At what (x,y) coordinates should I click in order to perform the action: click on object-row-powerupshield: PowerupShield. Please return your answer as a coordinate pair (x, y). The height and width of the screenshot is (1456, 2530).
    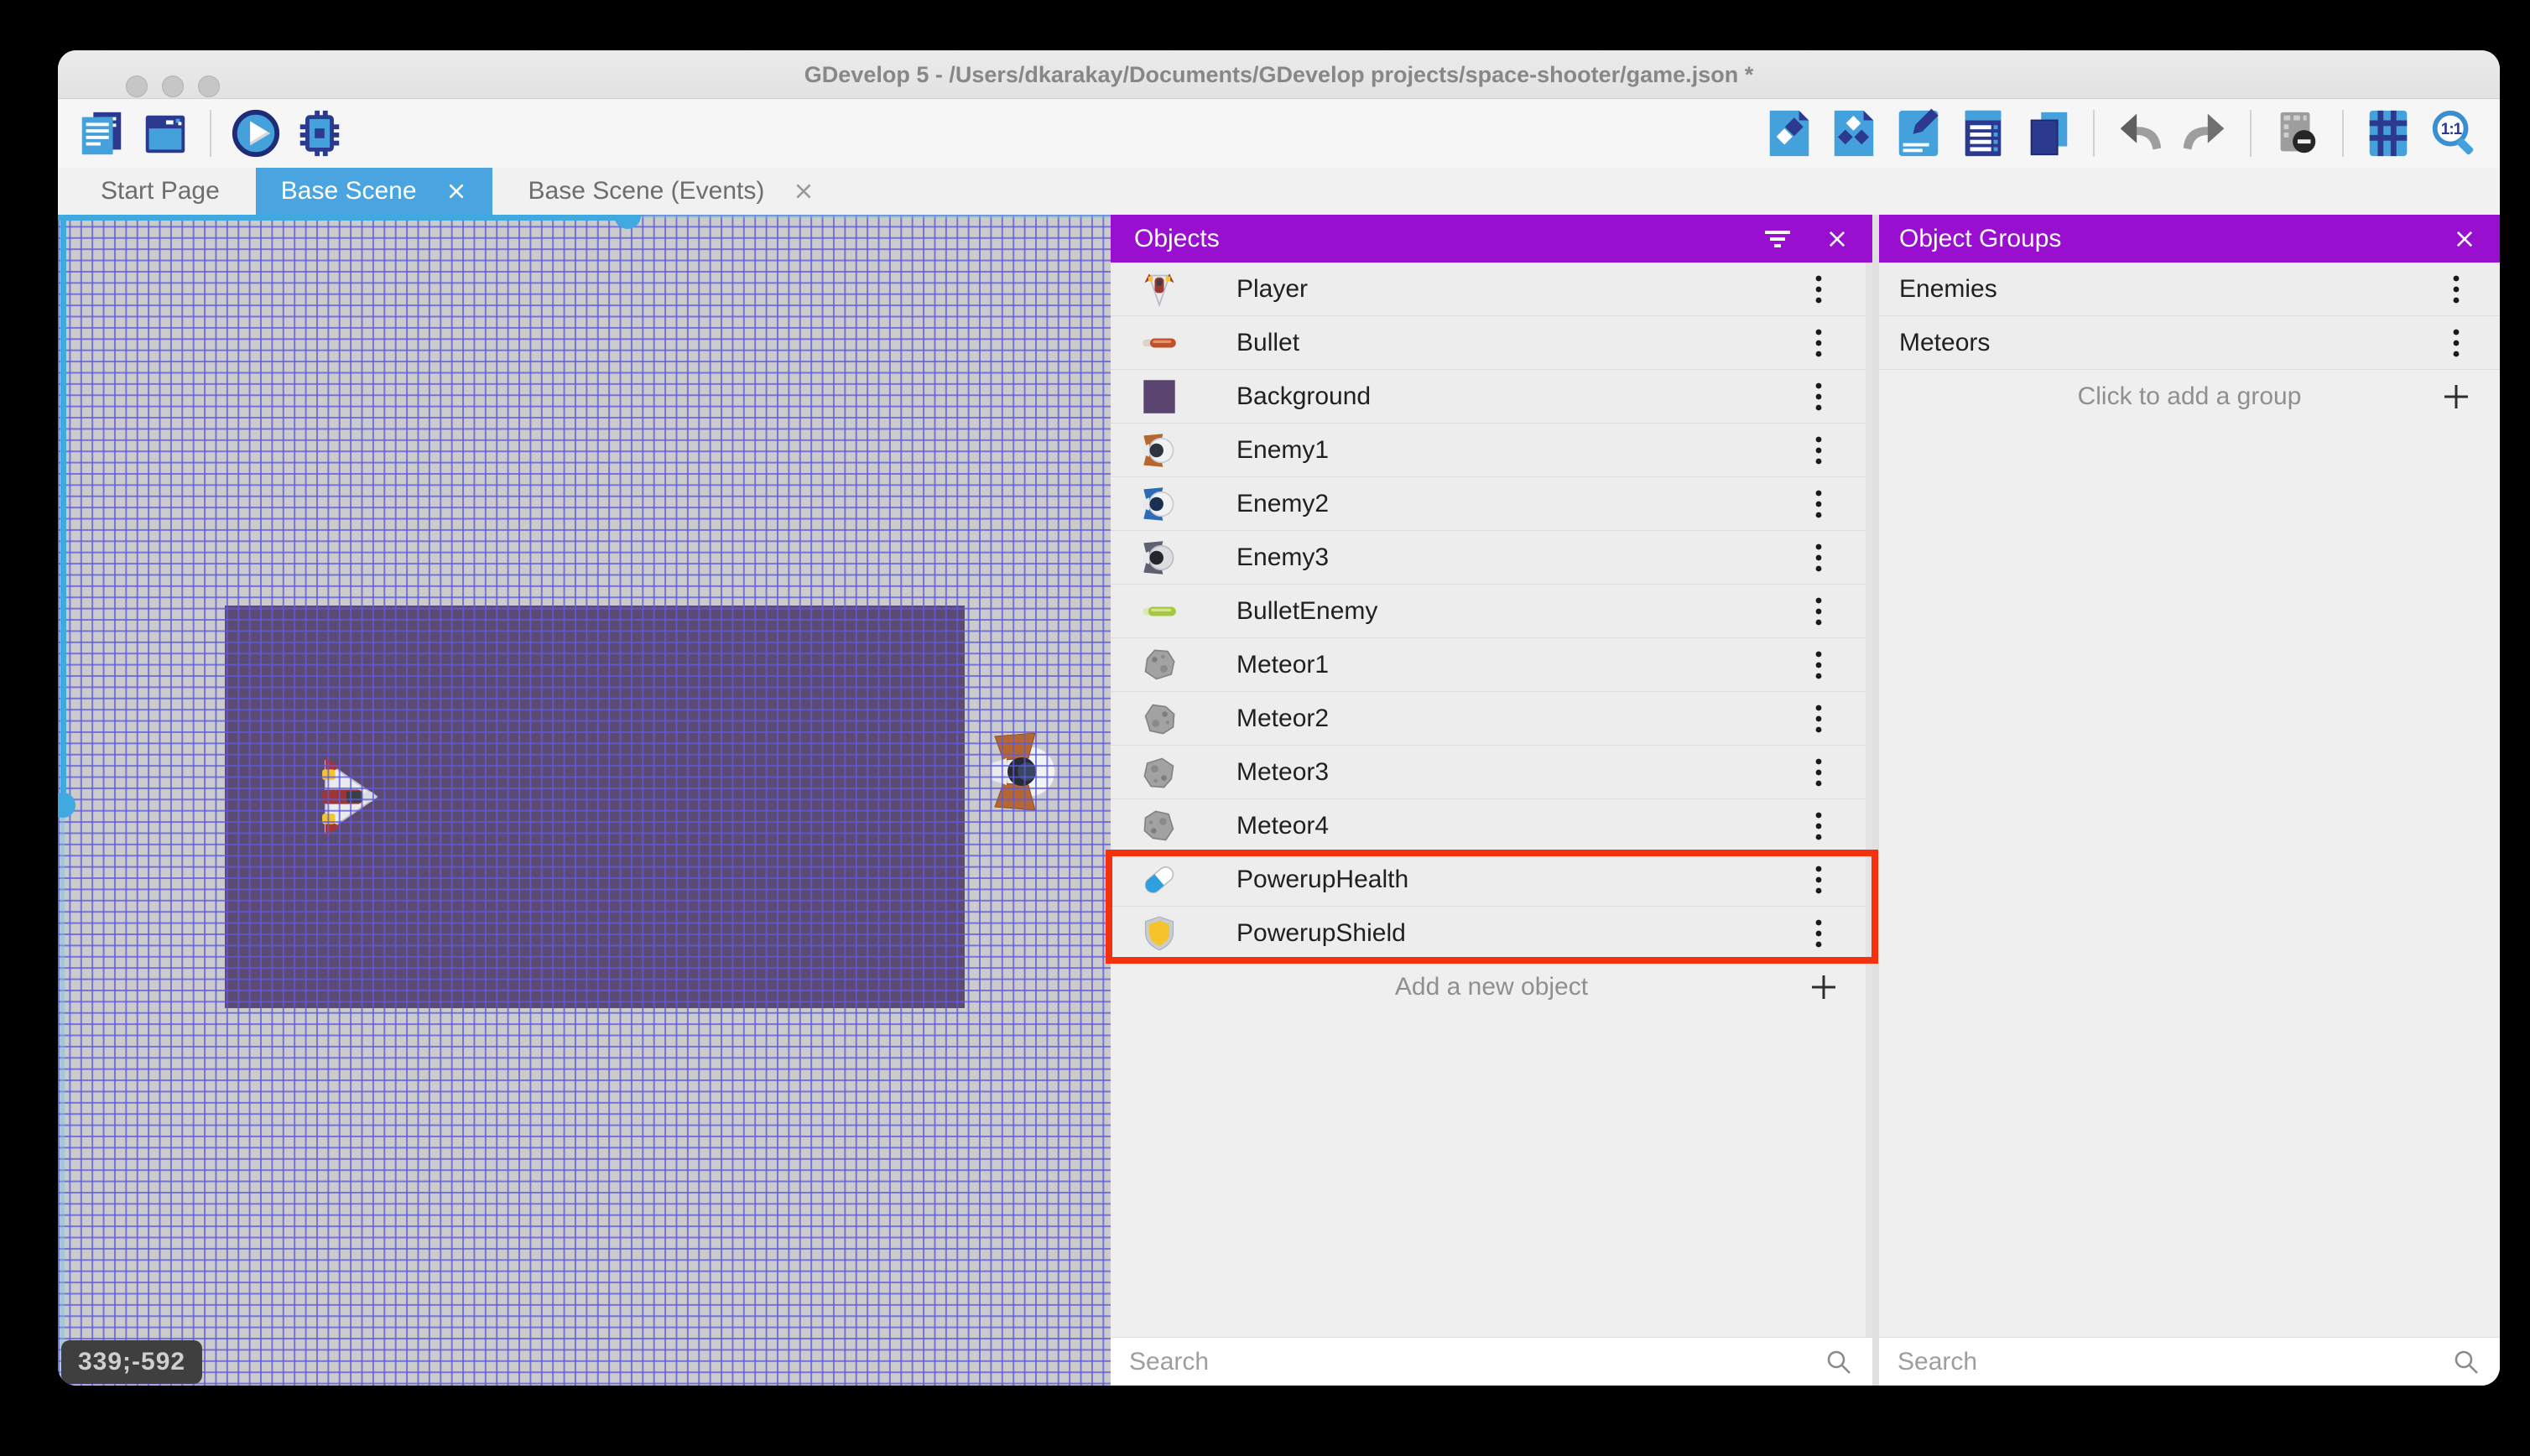
    Looking at the image, I should click on (1491, 933).